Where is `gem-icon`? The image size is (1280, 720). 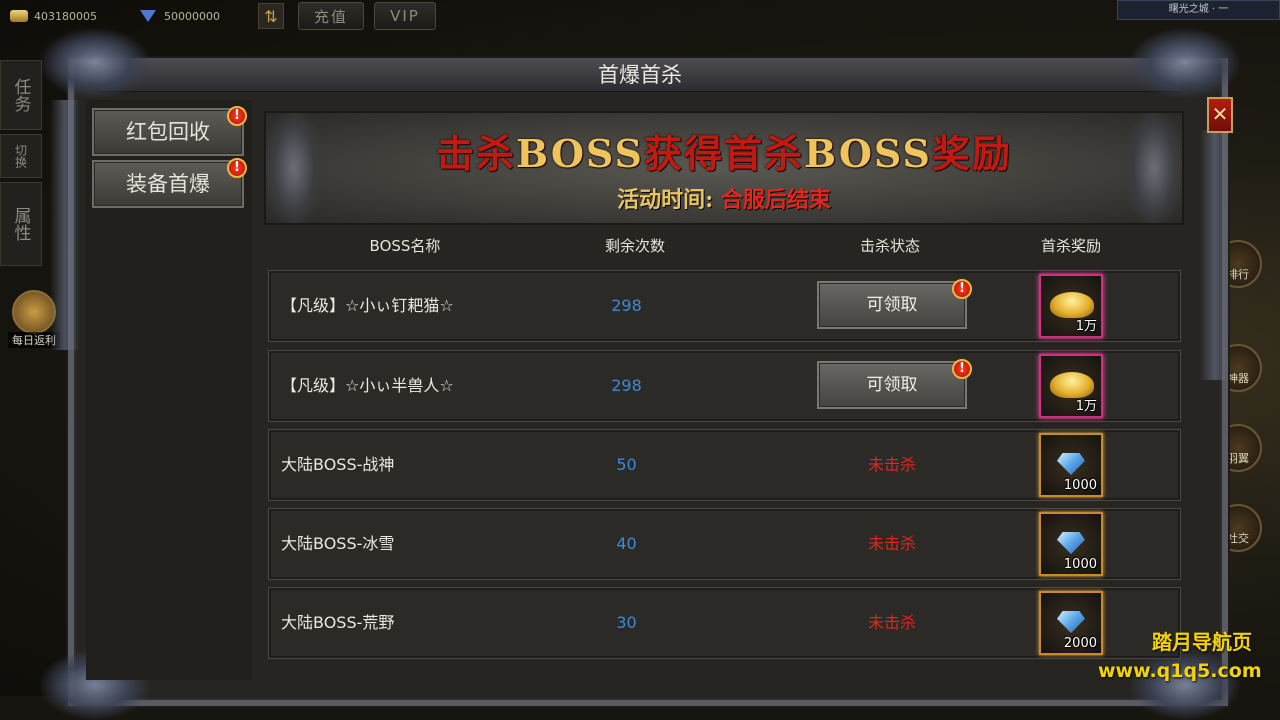 gem-icon is located at coordinates (148, 16).